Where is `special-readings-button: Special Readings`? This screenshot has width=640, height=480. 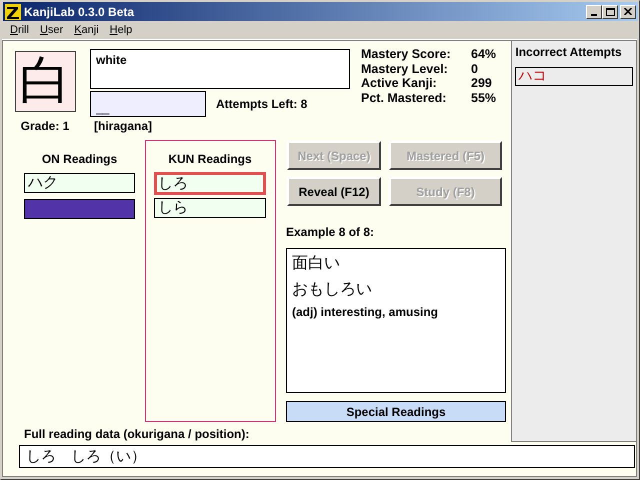
special-readings-button: Special Readings is located at coordinates (396, 411).